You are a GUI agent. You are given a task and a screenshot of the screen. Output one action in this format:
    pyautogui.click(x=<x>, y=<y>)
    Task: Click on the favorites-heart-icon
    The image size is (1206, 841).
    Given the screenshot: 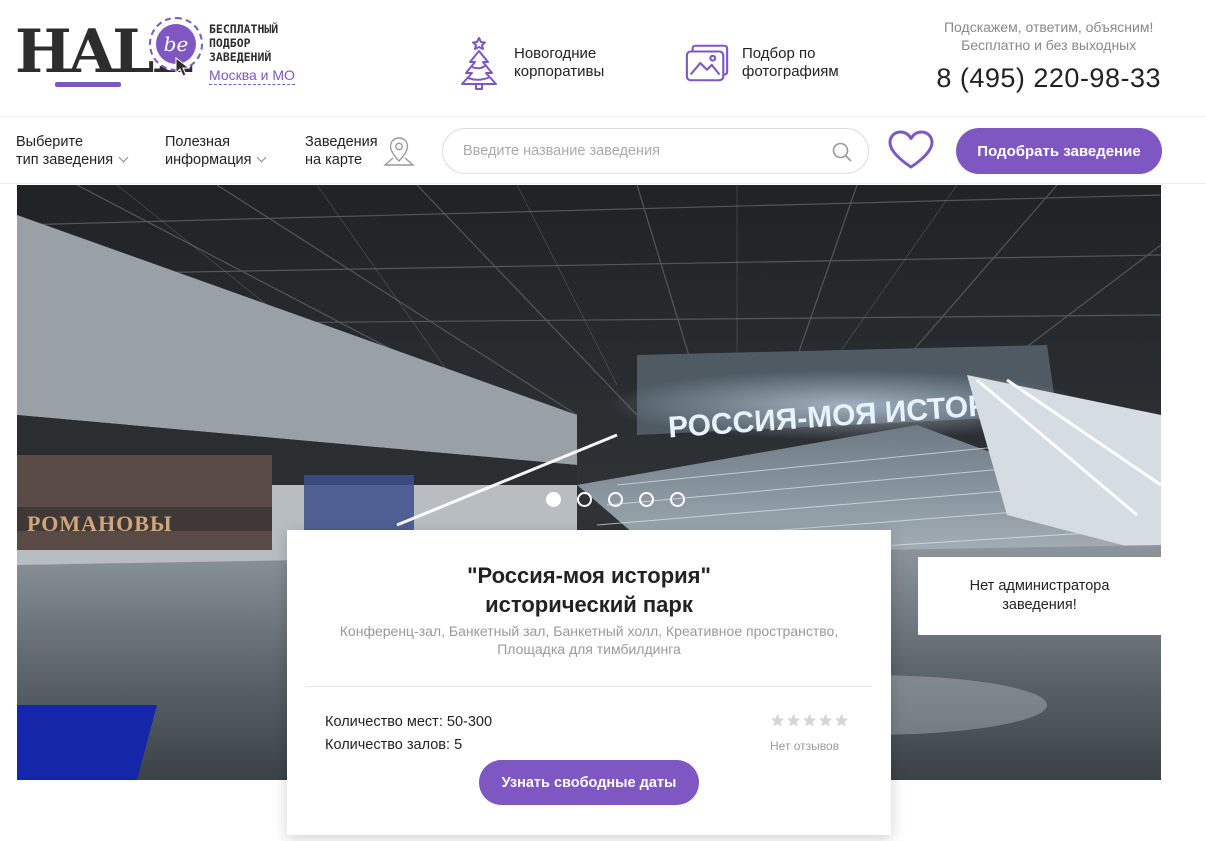 What is the action you would take?
    pyautogui.click(x=911, y=150)
    